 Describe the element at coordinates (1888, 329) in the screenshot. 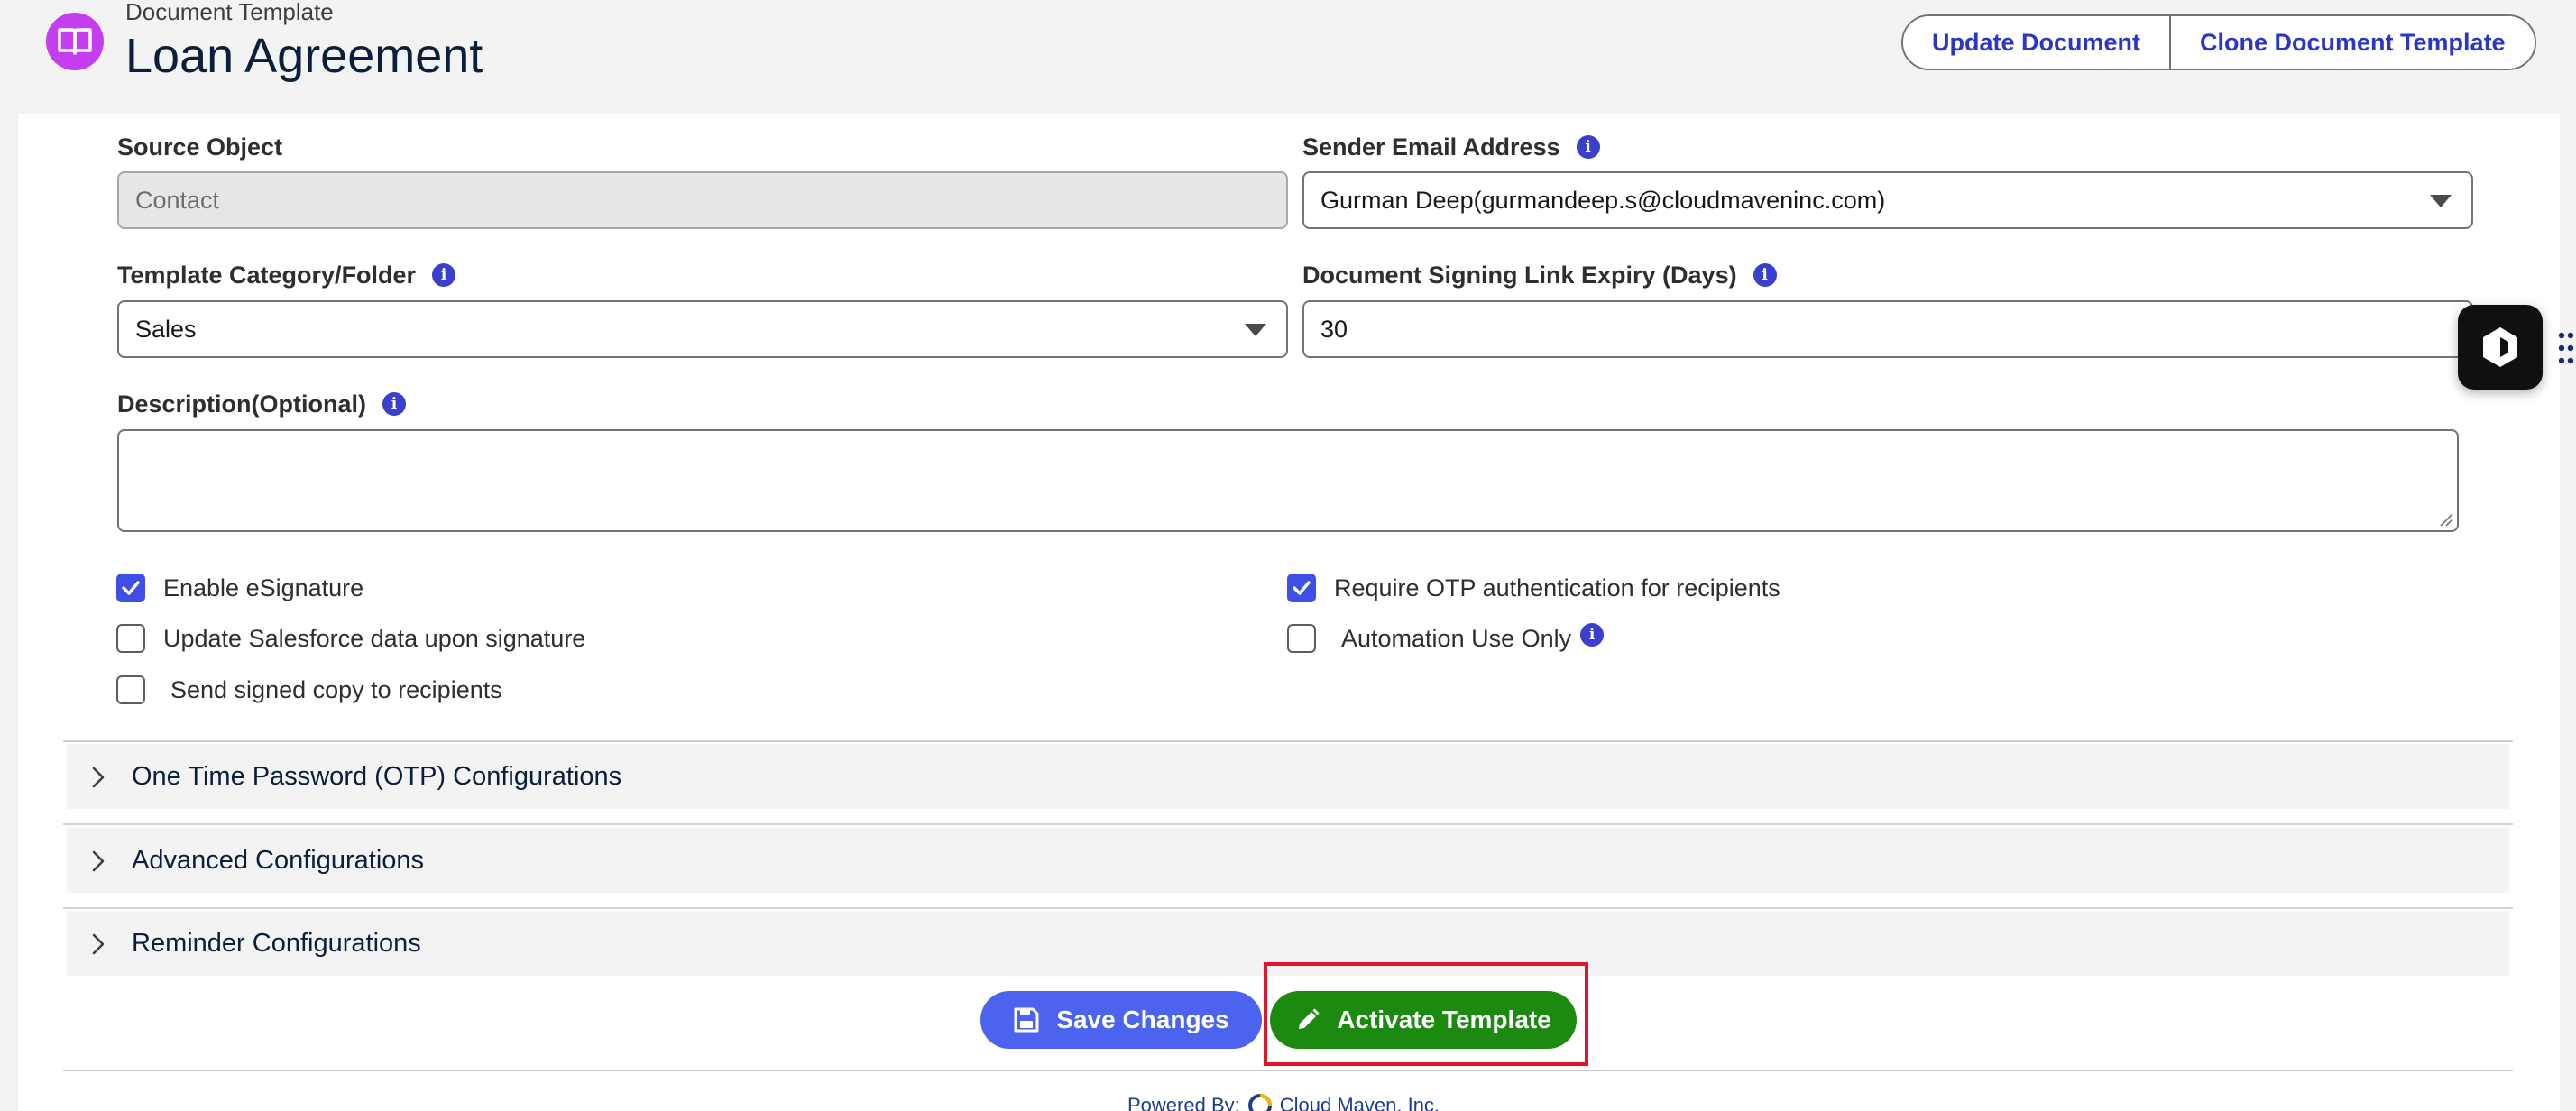

I see `signing-link-expiry-input: 30` at that location.